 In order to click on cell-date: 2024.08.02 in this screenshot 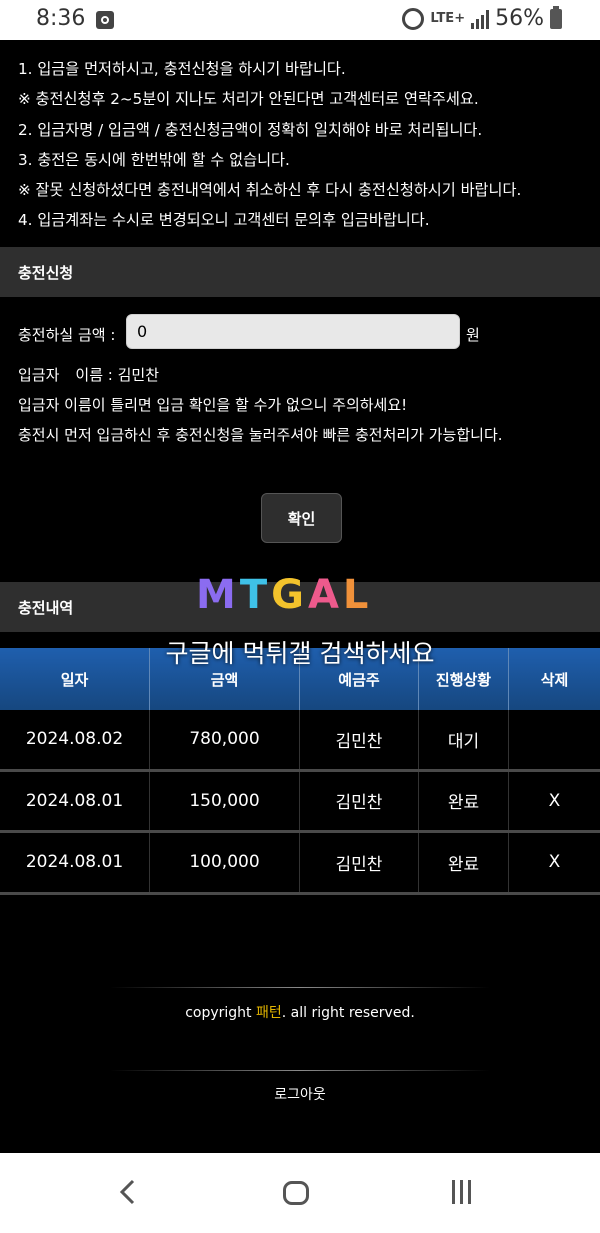, I will do `click(75, 739)`.